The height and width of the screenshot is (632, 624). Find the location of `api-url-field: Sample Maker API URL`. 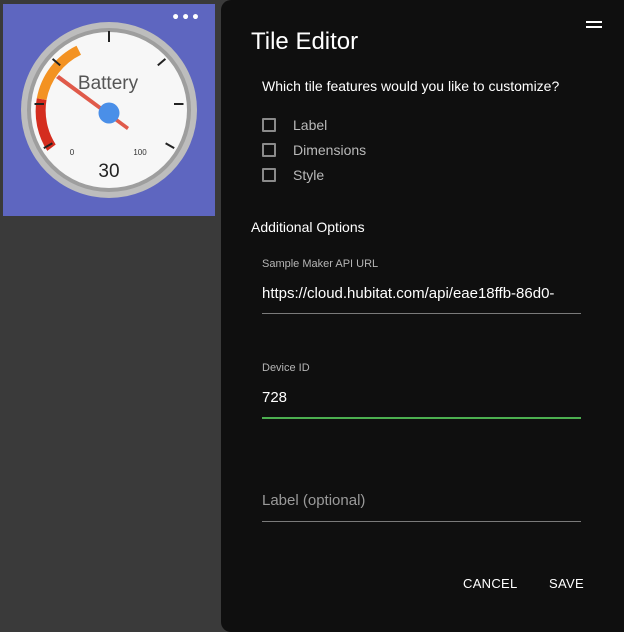

api-url-field: Sample Maker API URL is located at coordinates (421, 286).